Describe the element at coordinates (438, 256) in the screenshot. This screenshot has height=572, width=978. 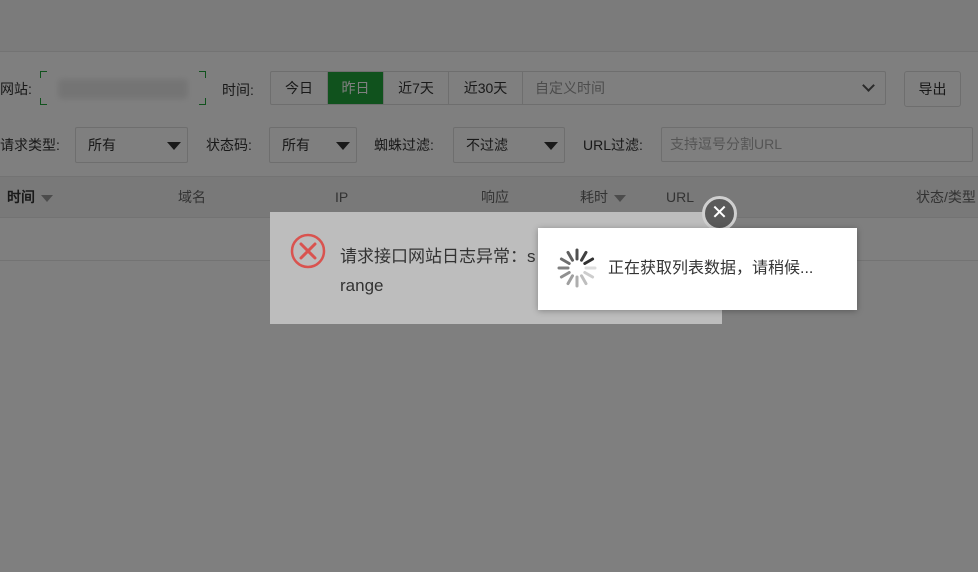
I see `error-message-line1: 请求接口网站日志异常：s` at that location.